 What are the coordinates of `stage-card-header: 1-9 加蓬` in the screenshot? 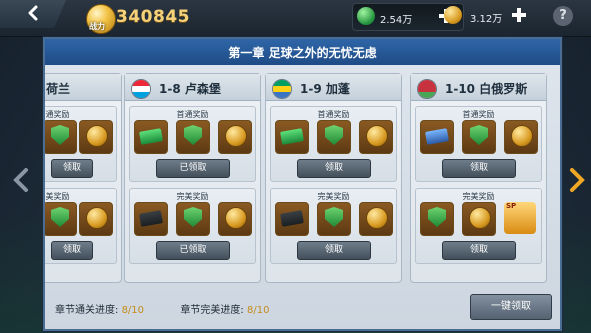 It's located at (333, 87).